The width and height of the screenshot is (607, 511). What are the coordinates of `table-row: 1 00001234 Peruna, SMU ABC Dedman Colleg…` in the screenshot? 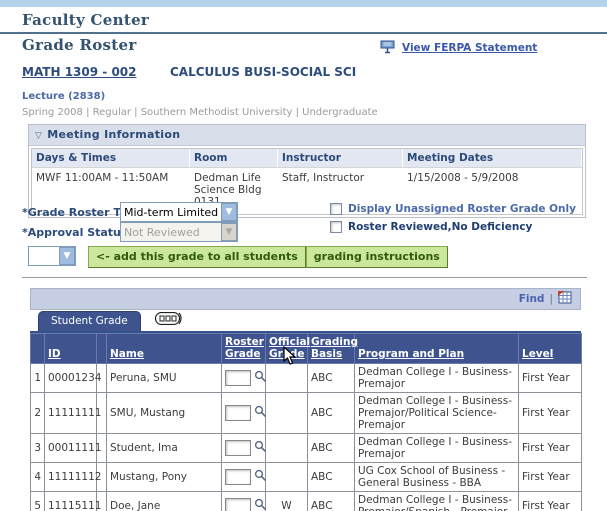 It's located at (306, 378).